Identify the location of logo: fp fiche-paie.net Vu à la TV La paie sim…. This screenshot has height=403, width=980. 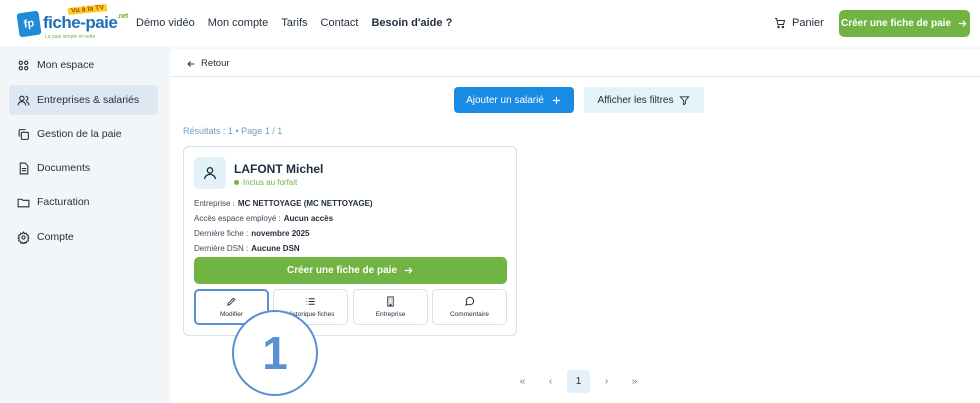
(72, 21).